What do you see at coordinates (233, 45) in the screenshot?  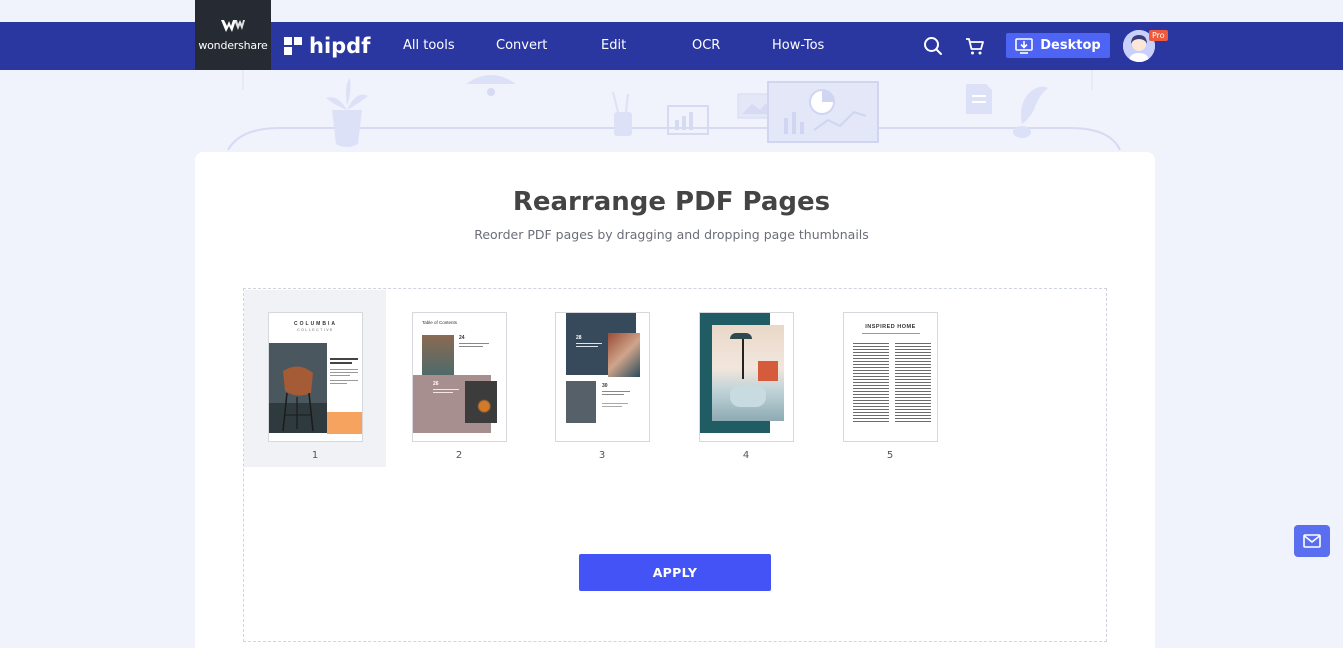 I see `vendor-logo-text: wondershare` at bounding box center [233, 45].